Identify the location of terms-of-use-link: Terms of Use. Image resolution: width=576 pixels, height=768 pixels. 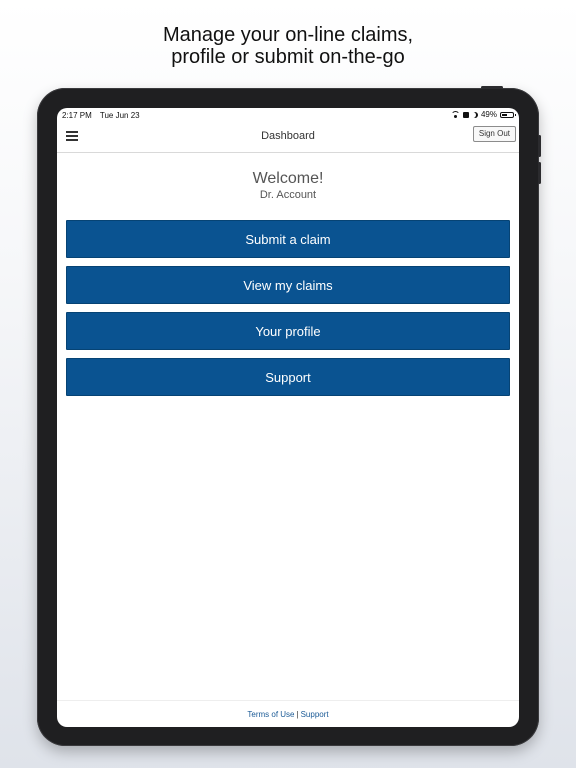
(270, 714).